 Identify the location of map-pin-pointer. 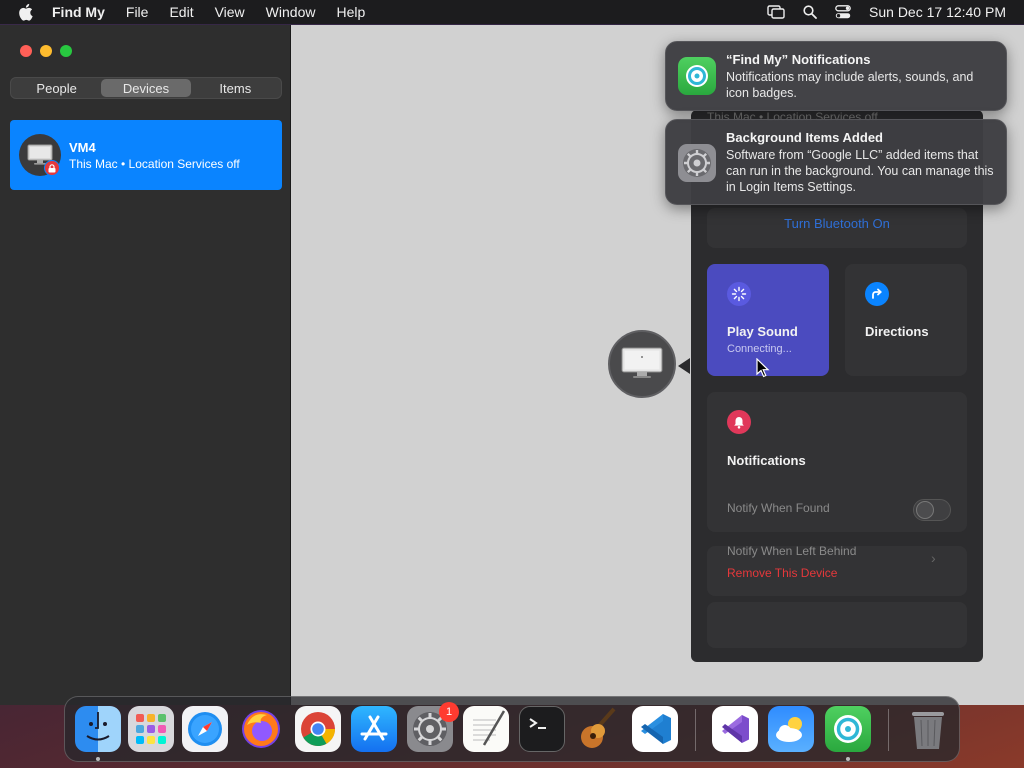
(684, 366).